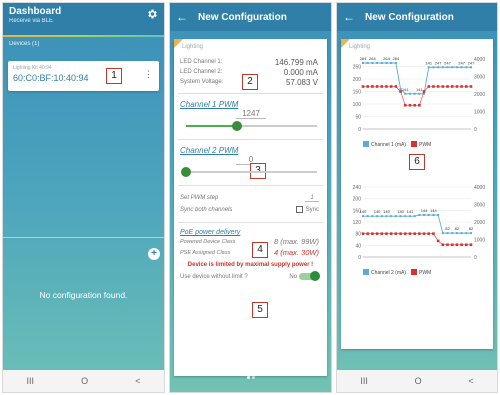 This screenshot has height=395, width=500. I want to click on y-tick-label-left: 40, so click(358, 246).